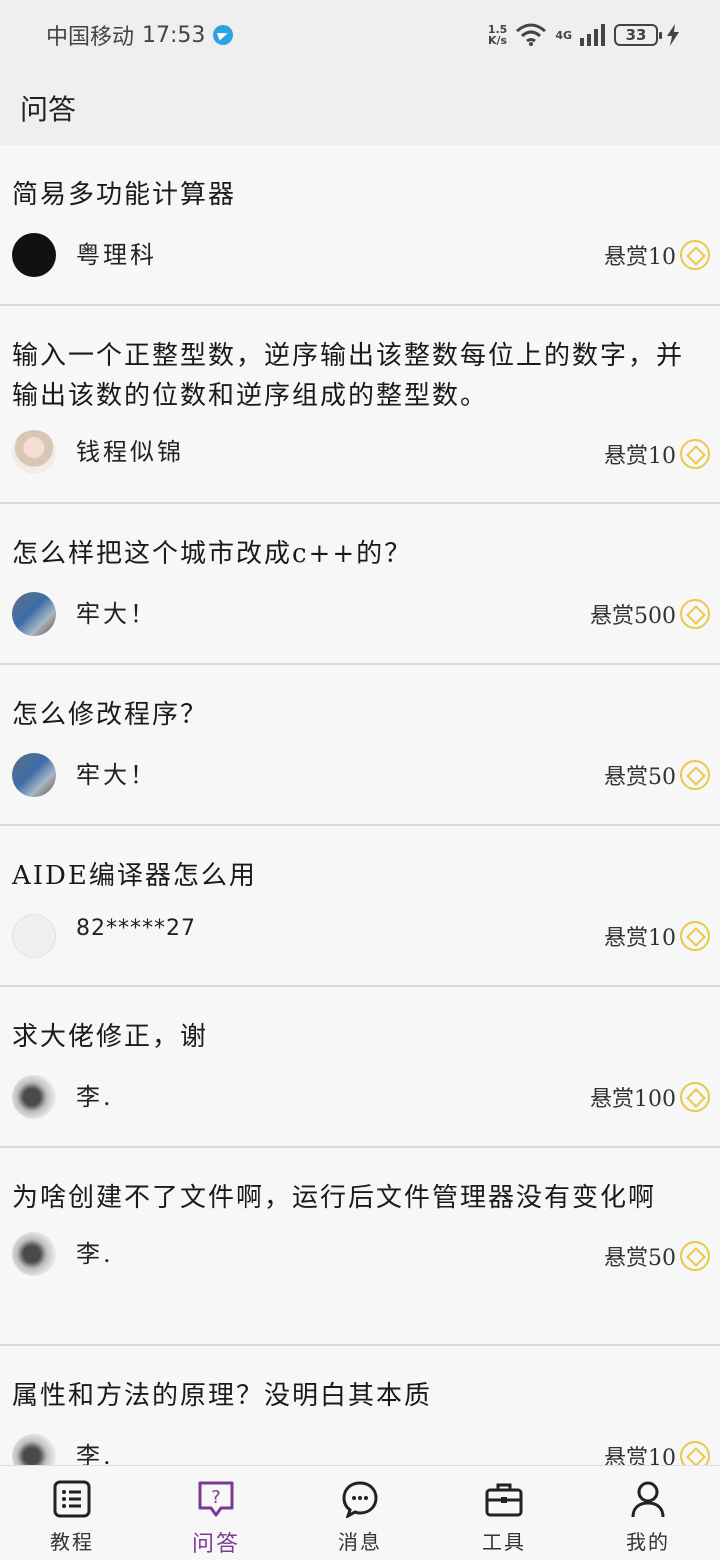 The height and width of the screenshot is (1560, 720). I want to click on tab-profile: 我的, so click(648, 1513).